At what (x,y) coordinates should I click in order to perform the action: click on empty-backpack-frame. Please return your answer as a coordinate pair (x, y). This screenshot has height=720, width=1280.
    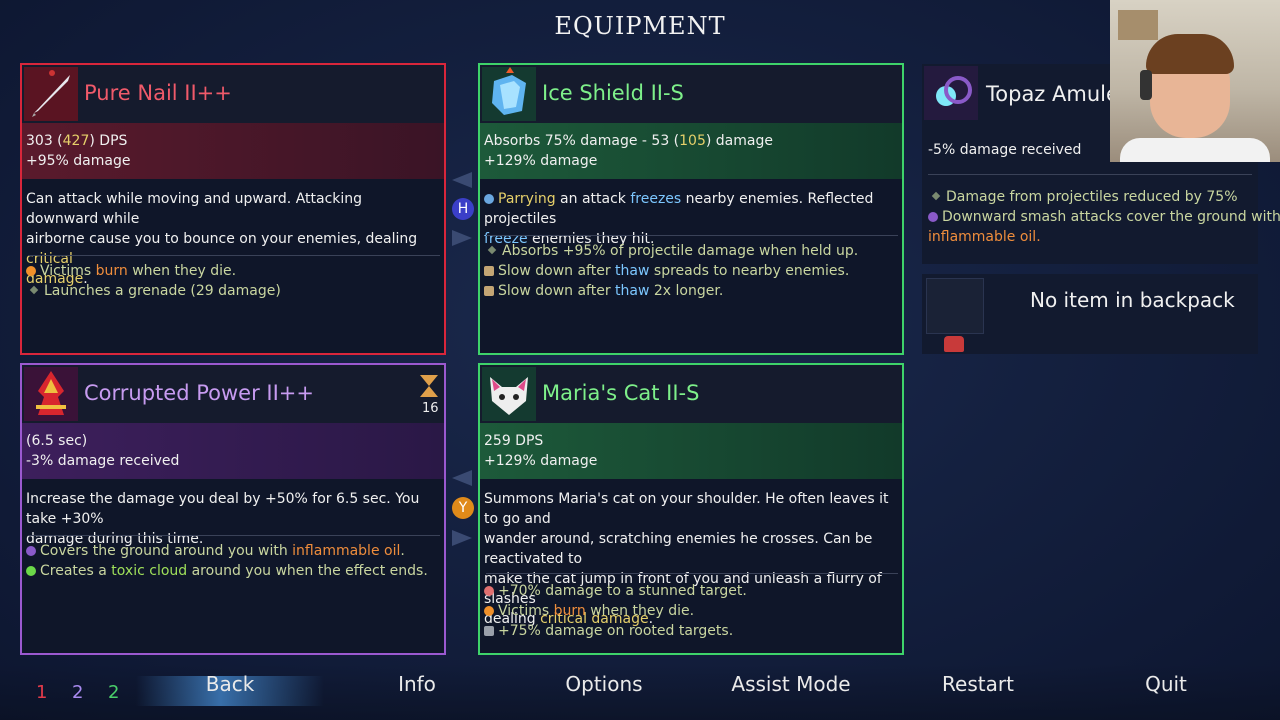
    Looking at the image, I should click on (955, 306).